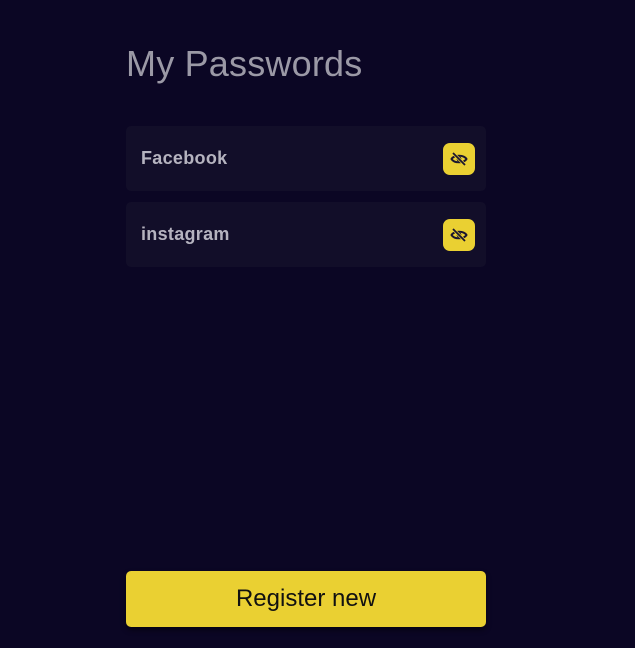 The height and width of the screenshot is (648, 635). Describe the element at coordinates (184, 158) in the screenshot. I see `password-item-label: Facebook` at that location.